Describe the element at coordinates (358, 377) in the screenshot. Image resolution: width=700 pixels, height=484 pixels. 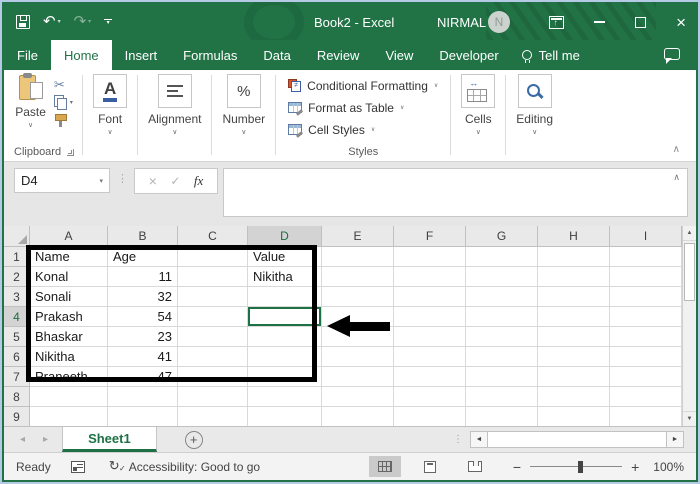
I see `cell-E7` at that location.